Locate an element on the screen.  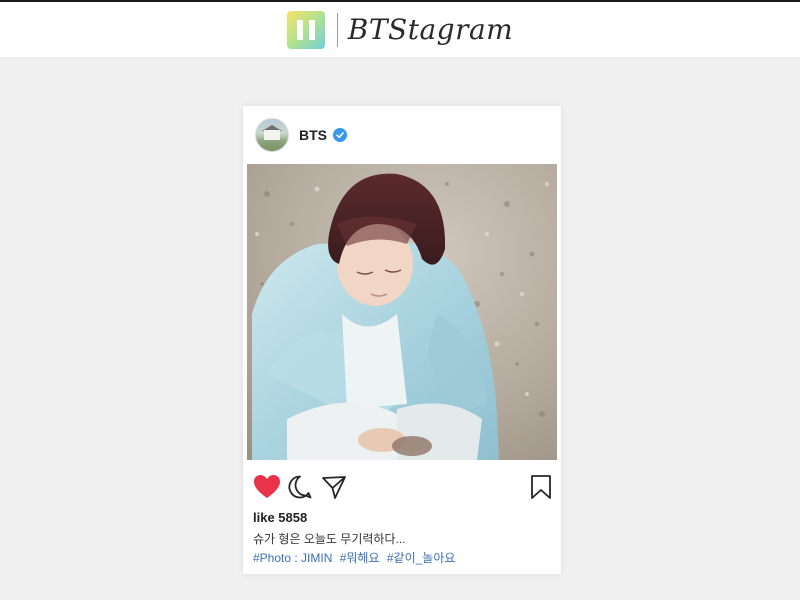
hashtag-list: #Photo : JIMIN #뭐해요 #같이_놀아요 is located at coordinates (356, 557).